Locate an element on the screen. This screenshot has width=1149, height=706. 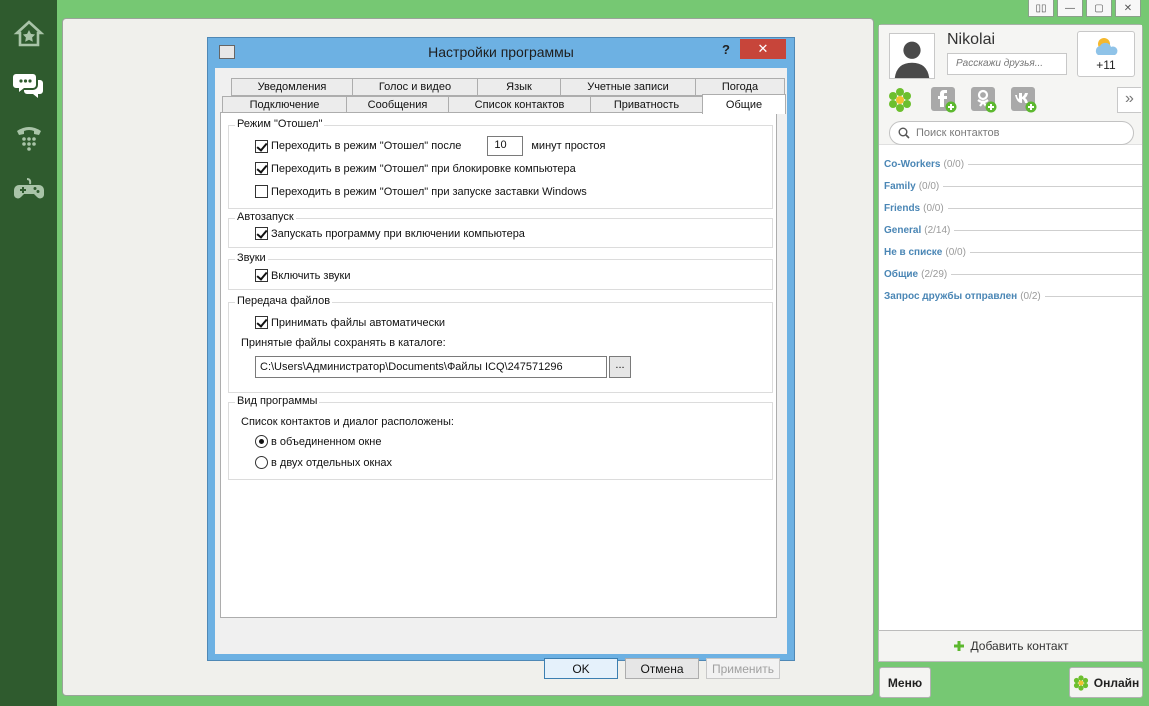
dialog-titlebar: Настройки программы ? ✕ is located at coordinates (501, 52).